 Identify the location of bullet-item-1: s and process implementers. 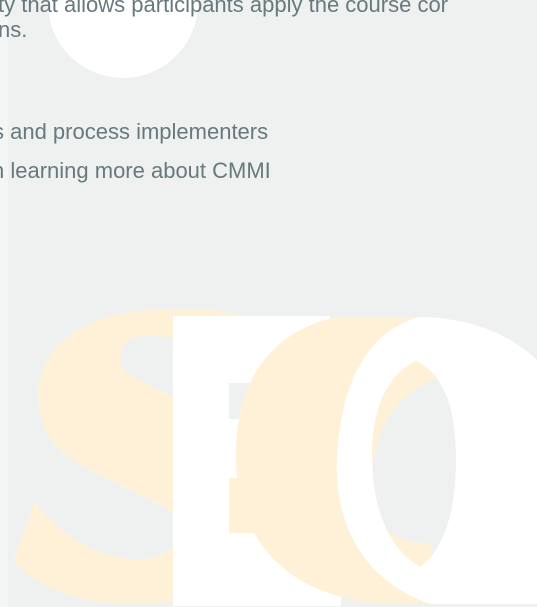
(134, 131).